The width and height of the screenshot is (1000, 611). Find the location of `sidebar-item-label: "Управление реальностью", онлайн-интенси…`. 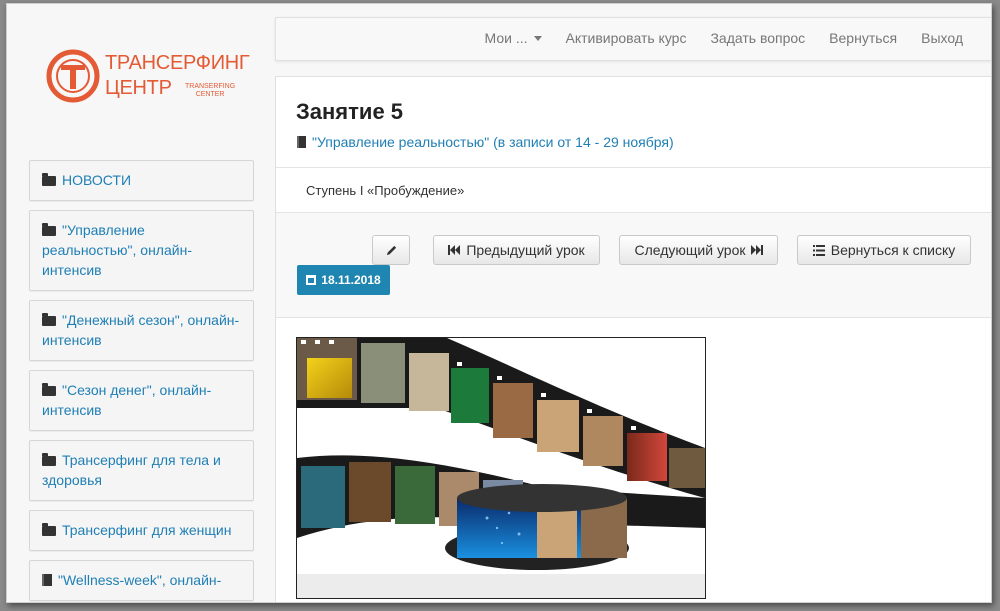

sidebar-item-label: "Управление реальностью", онлайн-интенси… is located at coordinates (117, 250).